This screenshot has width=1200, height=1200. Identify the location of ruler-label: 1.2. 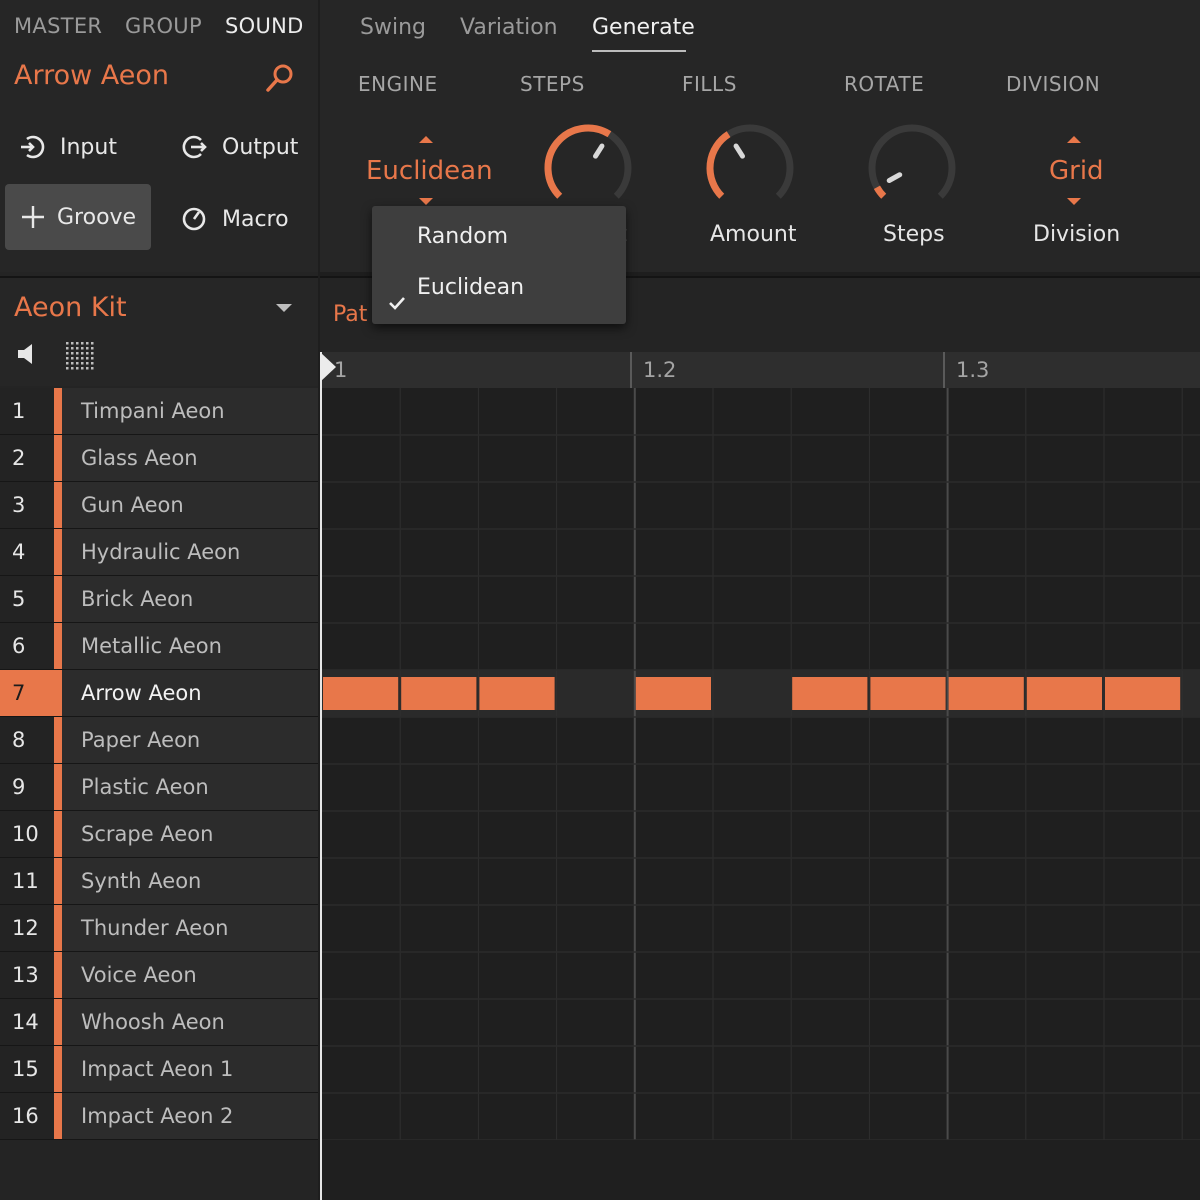
(660, 370).